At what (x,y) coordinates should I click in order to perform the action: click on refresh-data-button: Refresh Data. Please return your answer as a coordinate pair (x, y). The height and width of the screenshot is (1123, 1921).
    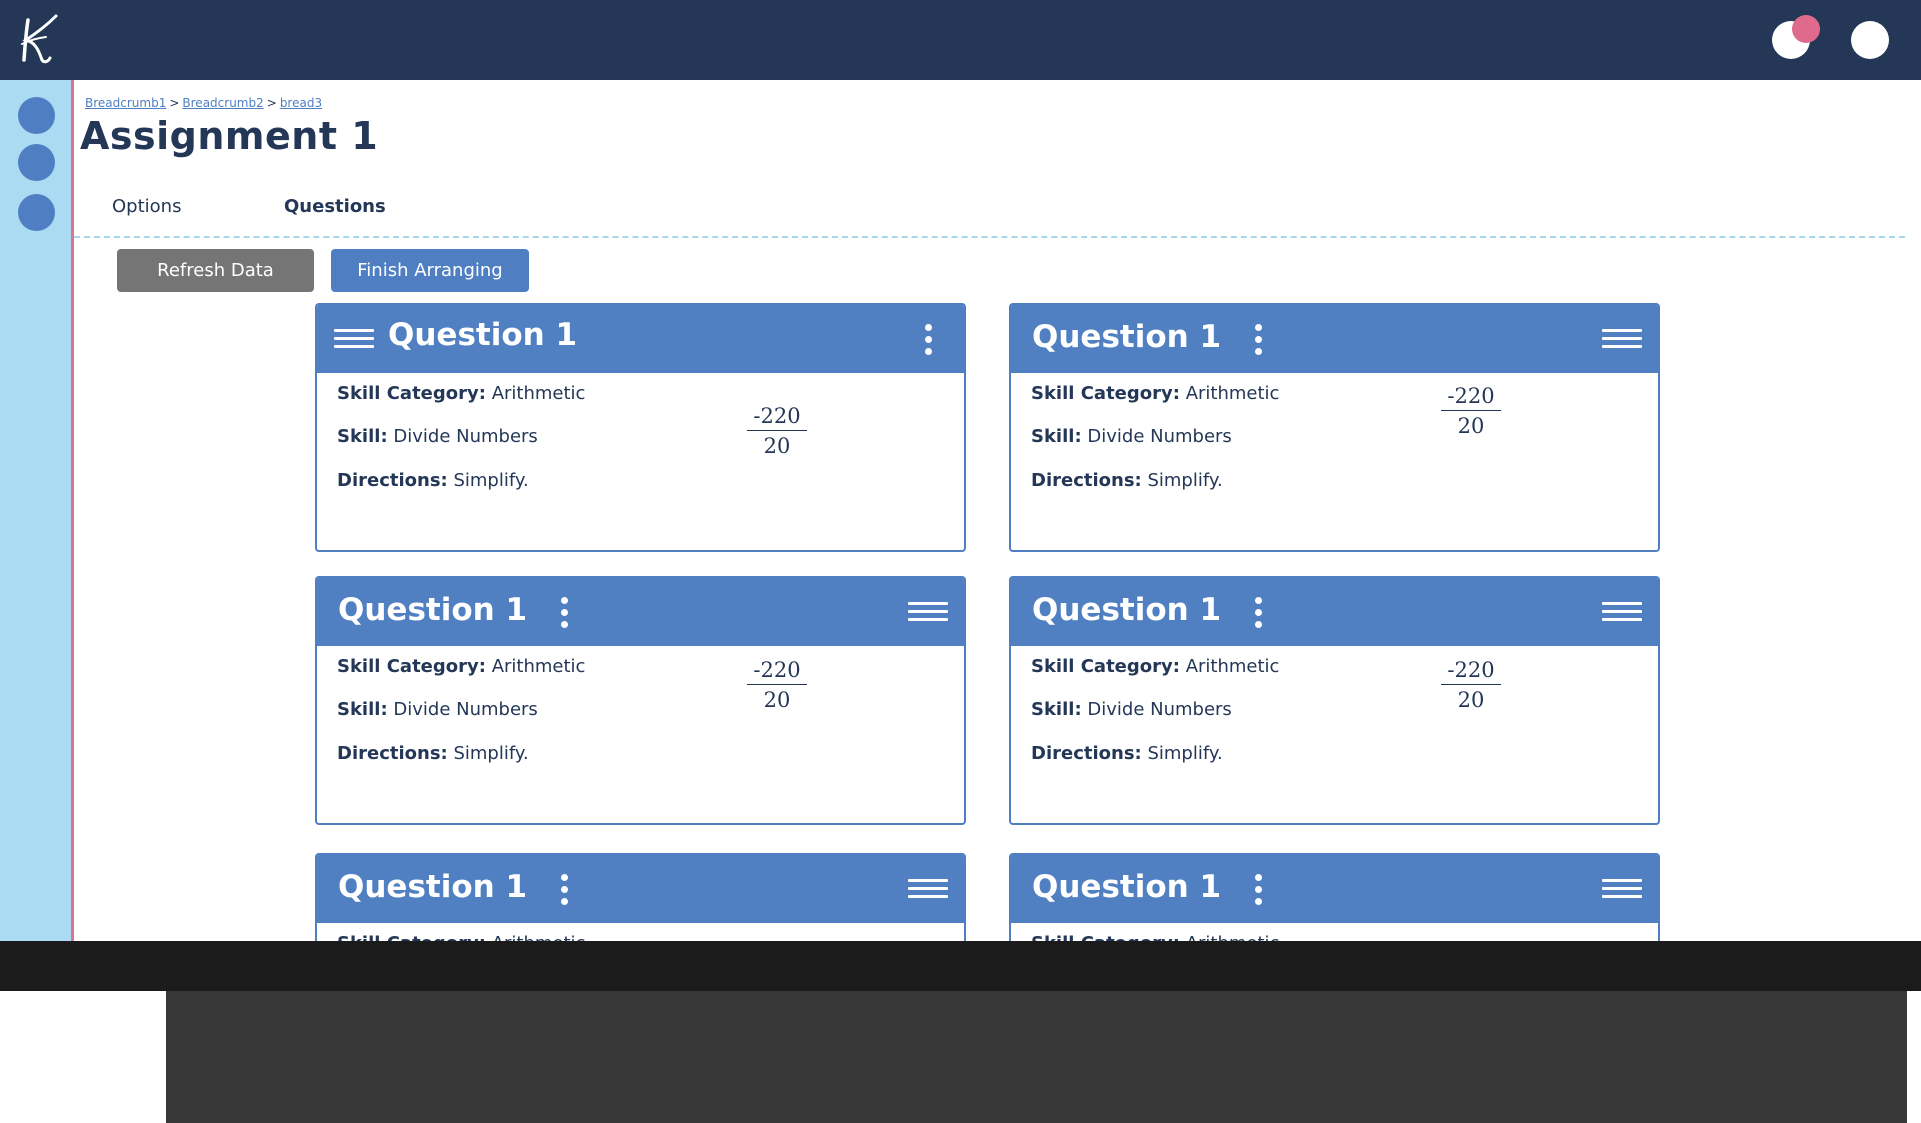
    Looking at the image, I should click on (215, 270).